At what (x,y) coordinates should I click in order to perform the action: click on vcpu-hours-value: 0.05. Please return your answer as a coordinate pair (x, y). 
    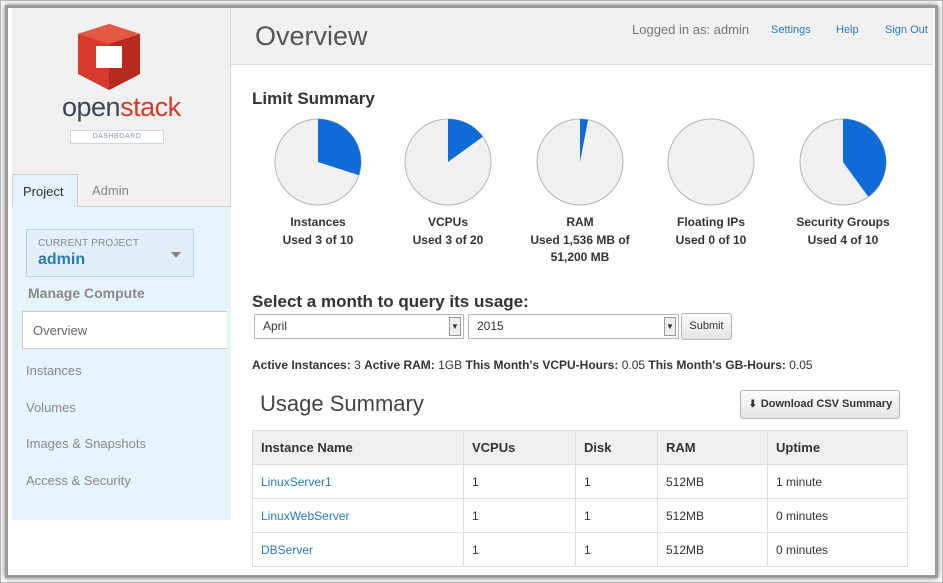
    Looking at the image, I should click on (633, 365).